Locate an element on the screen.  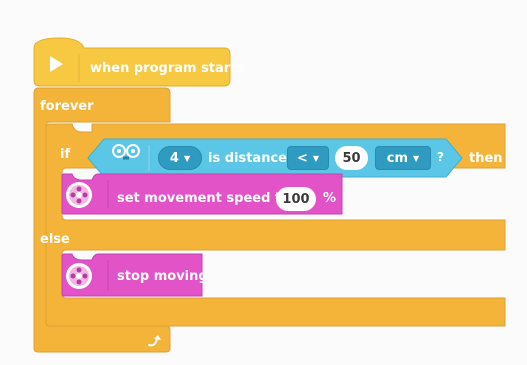
distance-value-input: 50 is located at coordinates (351, 158).